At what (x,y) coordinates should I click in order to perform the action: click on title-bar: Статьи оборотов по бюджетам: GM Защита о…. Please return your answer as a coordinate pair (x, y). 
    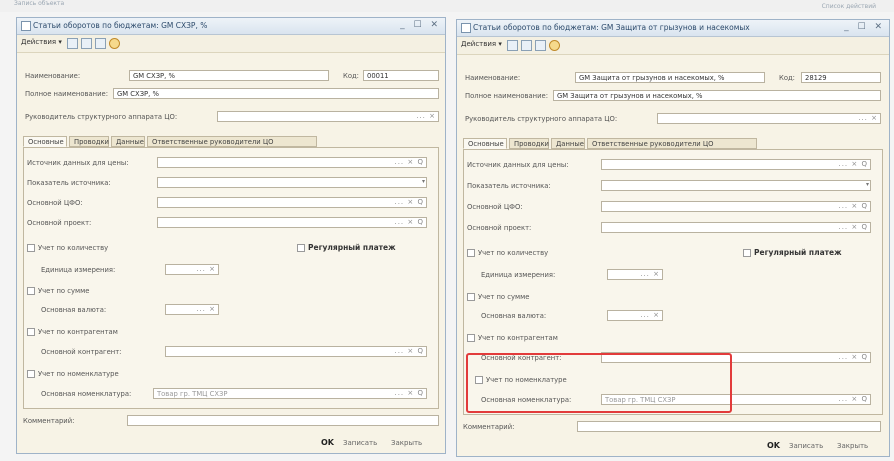
    Looking at the image, I should click on (673, 28).